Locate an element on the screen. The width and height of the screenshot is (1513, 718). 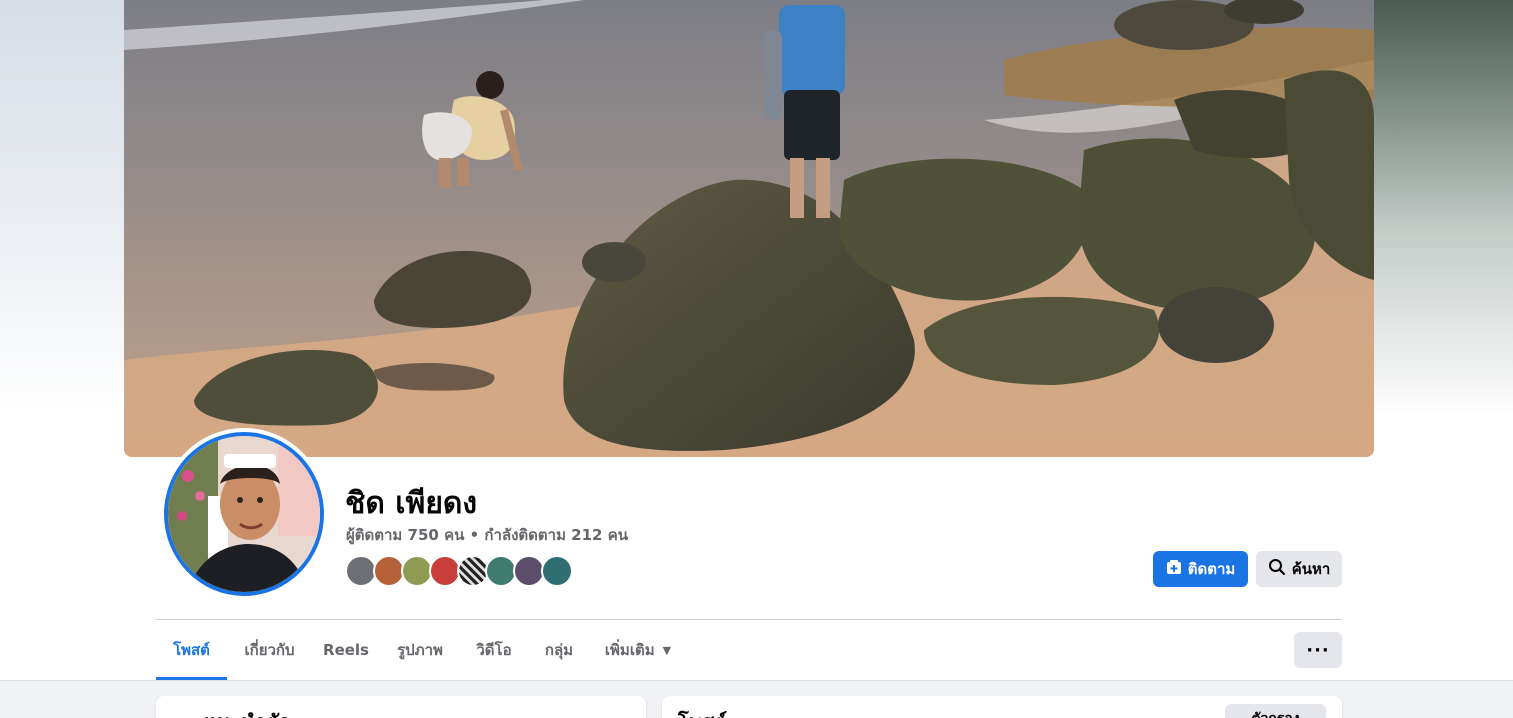
cover-blur-left is located at coordinates (62, 210).